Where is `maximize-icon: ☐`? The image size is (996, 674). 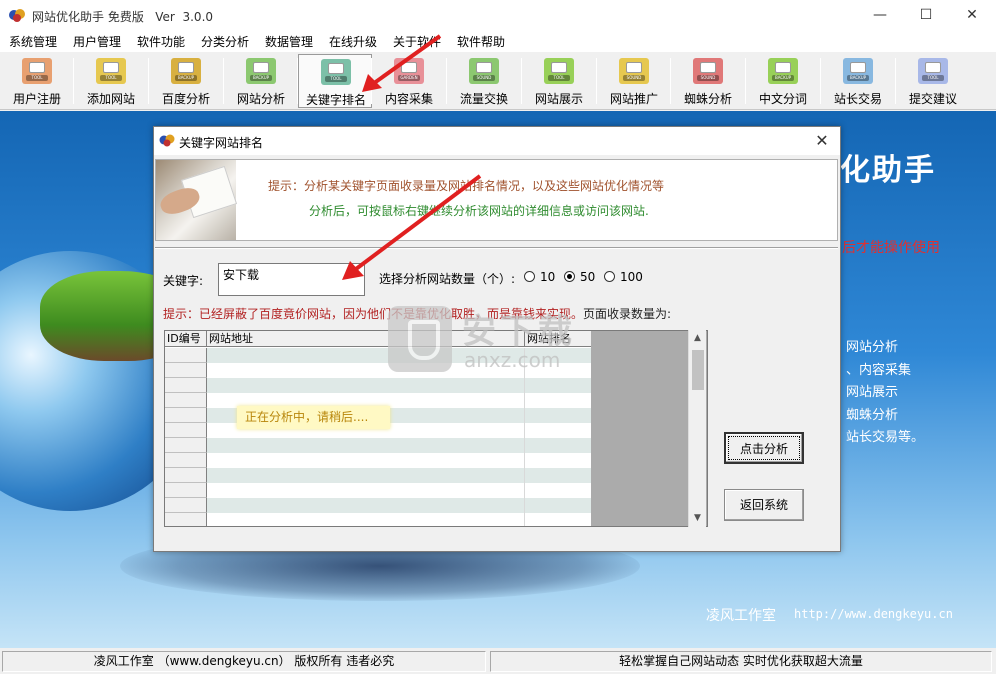
maximize-icon: ☐ is located at coordinates (926, 15).